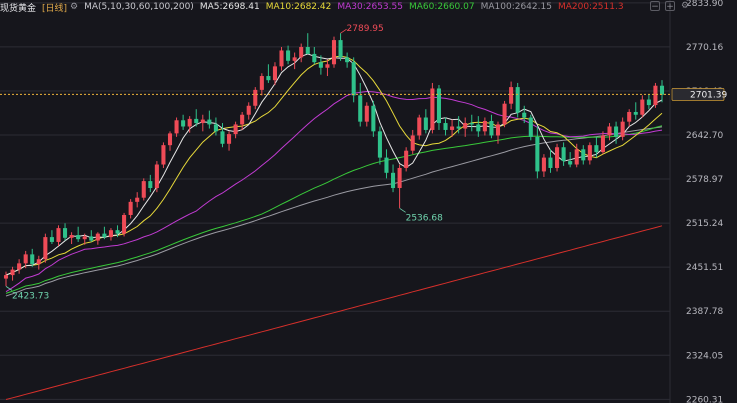 This screenshot has width=737, height=403. Describe the element at coordinates (670, 6) in the screenshot. I see `zoom-in-icon: +` at that location.